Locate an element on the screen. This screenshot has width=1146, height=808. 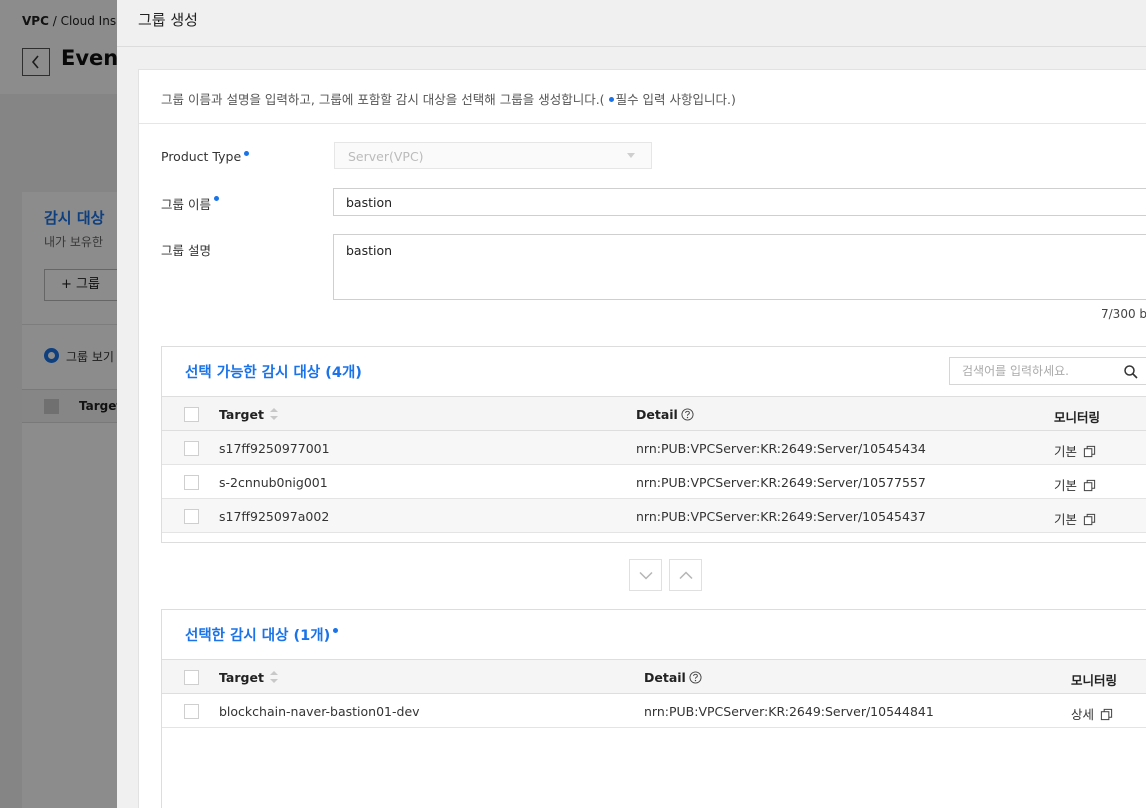
chevron-up-icon is located at coordinates (685, 574).